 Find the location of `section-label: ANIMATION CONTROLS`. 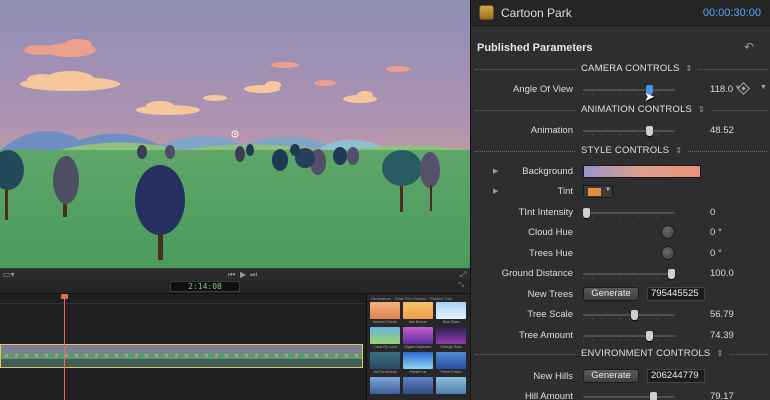

section-label: ANIMATION CONTROLS is located at coordinates (637, 109).